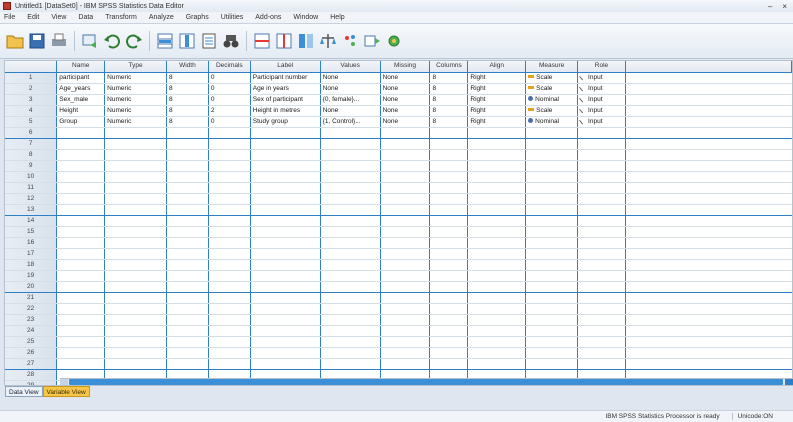 The image size is (793, 422). What do you see at coordinates (398, 342) in the screenshot?
I see `table-row: 25` at bounding box center [398, 342].